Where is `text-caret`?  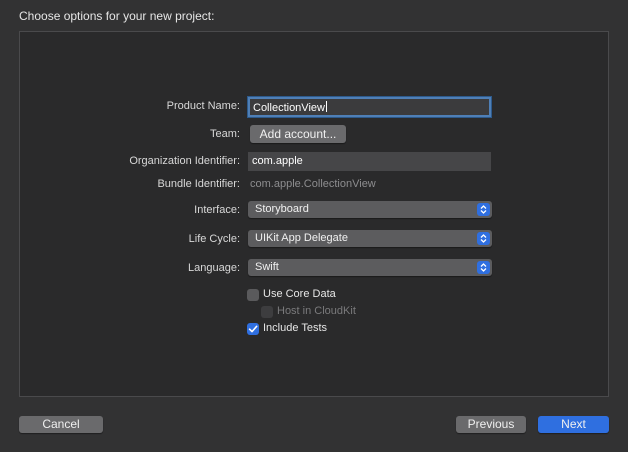
text-caret is located at coordinates (326, 106).